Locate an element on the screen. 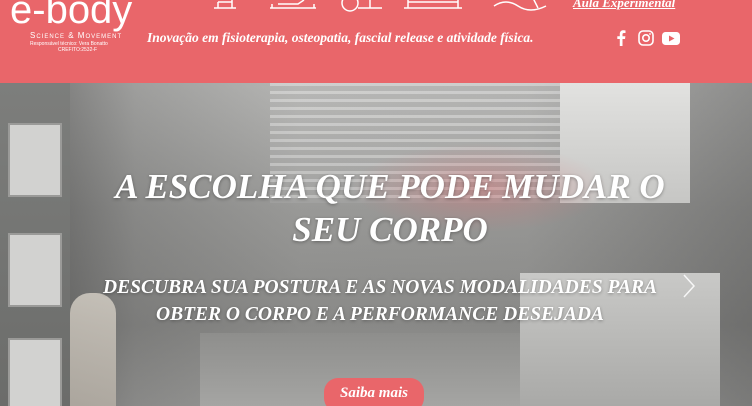 The height and width of the screenshot is (406, 752). hero-title: A ESCOLHA QUE PODE MUDAR O SEU CORPO is located at coordinates (390, 208).